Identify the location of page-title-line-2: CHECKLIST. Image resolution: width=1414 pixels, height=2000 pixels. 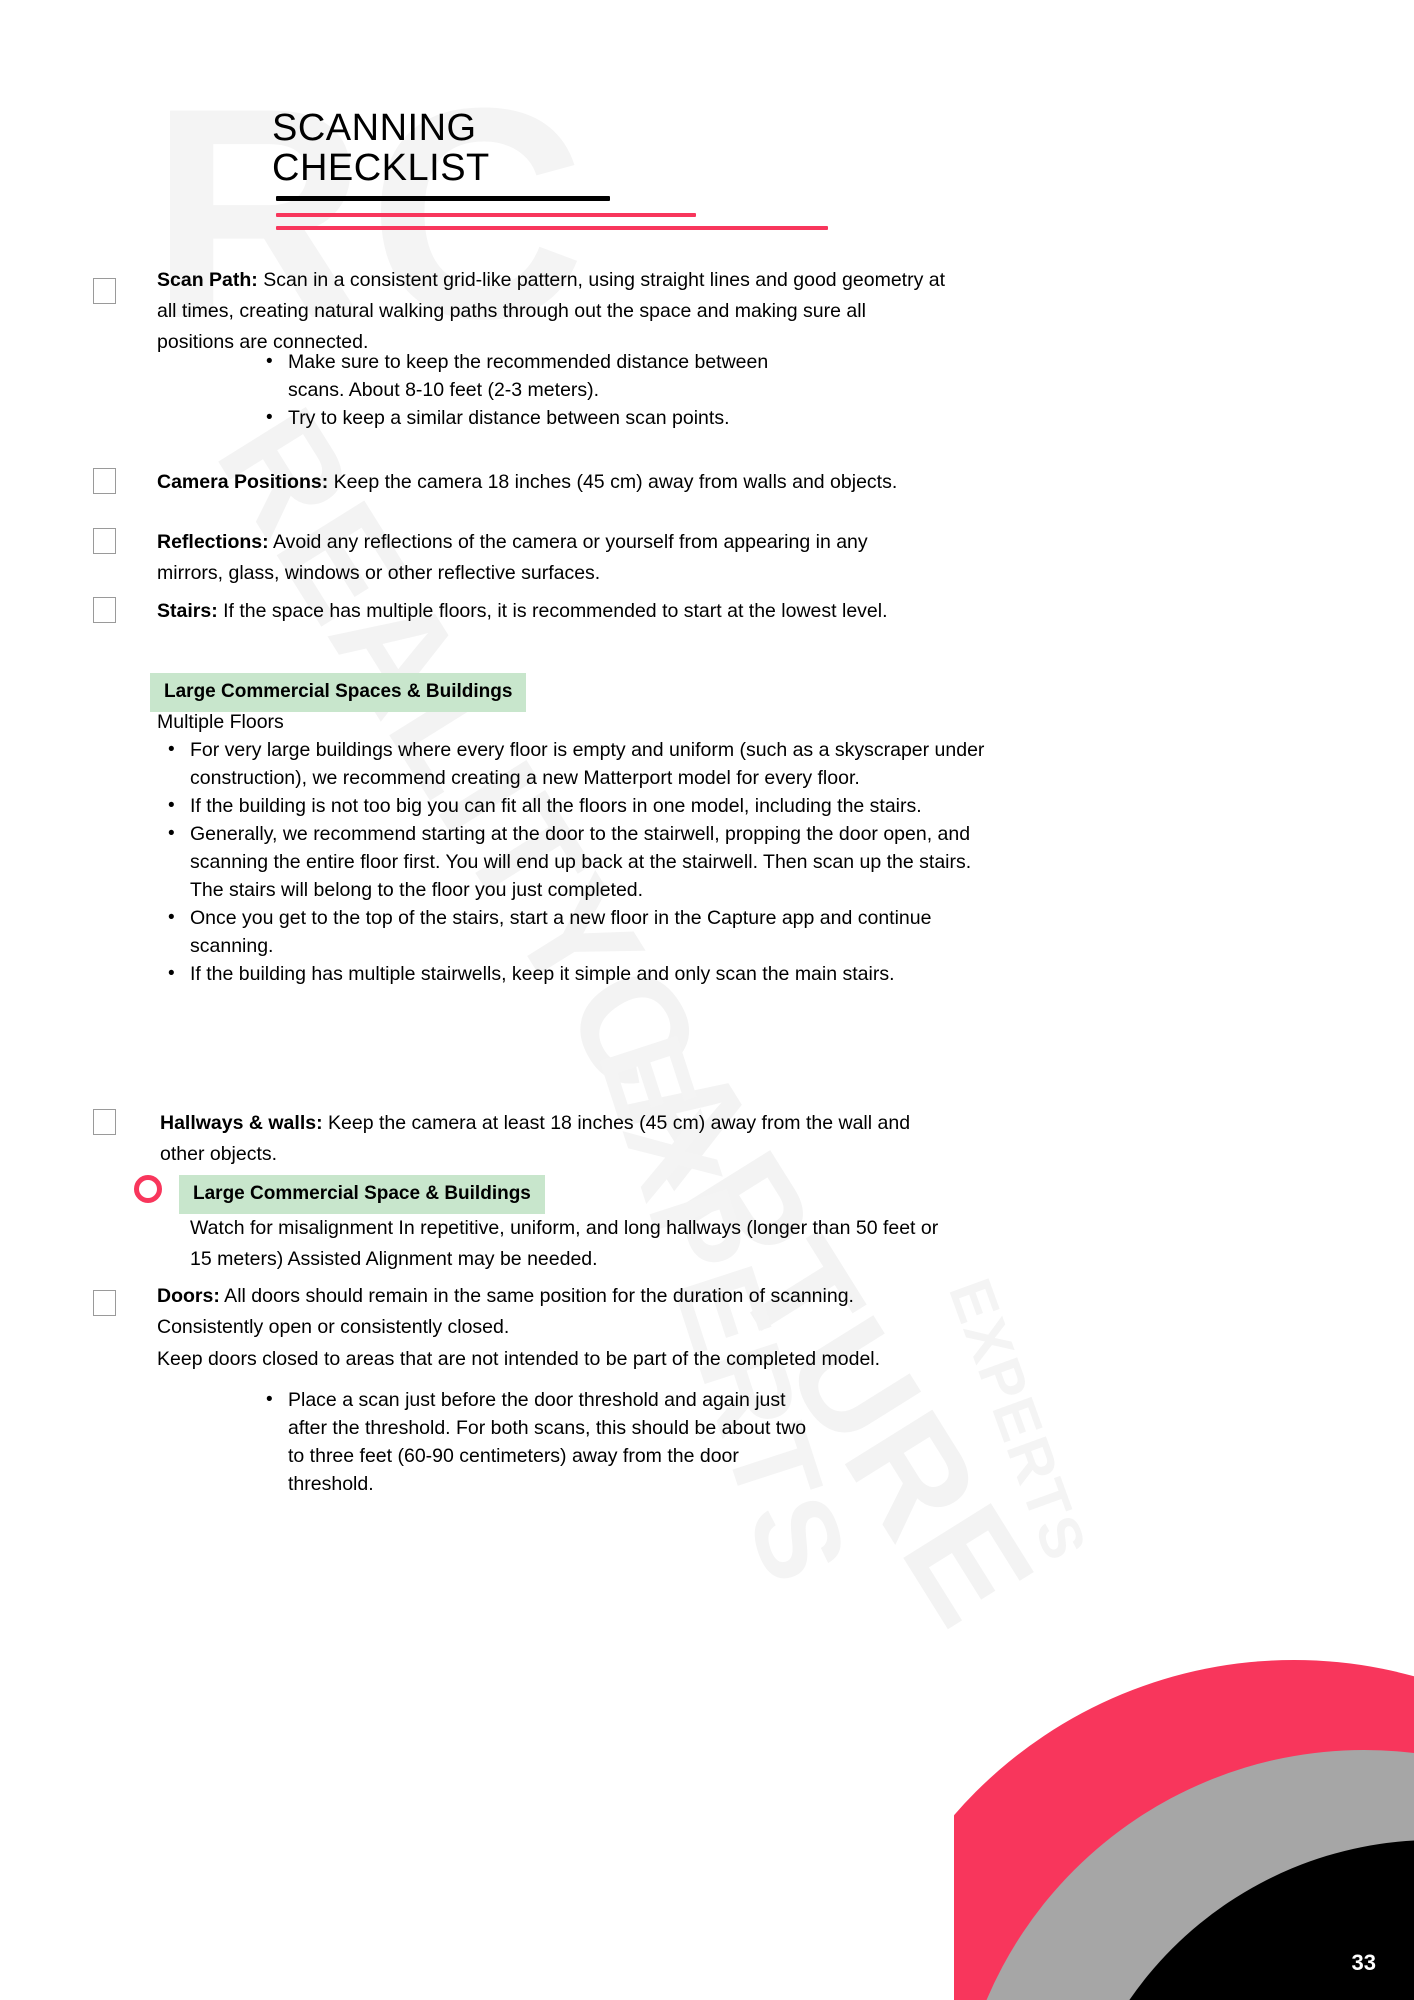
(381, 168).